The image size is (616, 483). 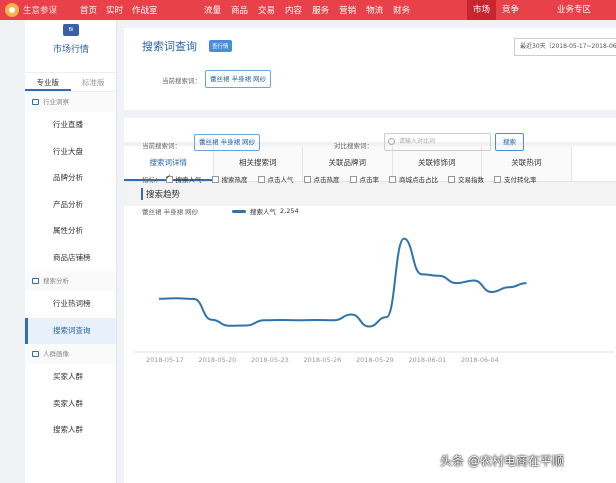 What do you see at coordinates (212, 10) in the screenshot?
I see `nav-item-traffic: 流量` at bounding box center [212, 10].